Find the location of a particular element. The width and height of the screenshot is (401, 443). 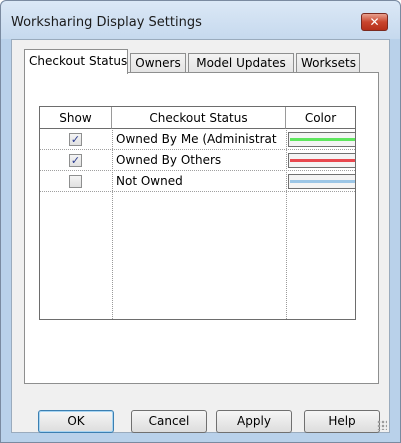

checkout-status-label: Owned By Others is located at coordinates (169, 160).